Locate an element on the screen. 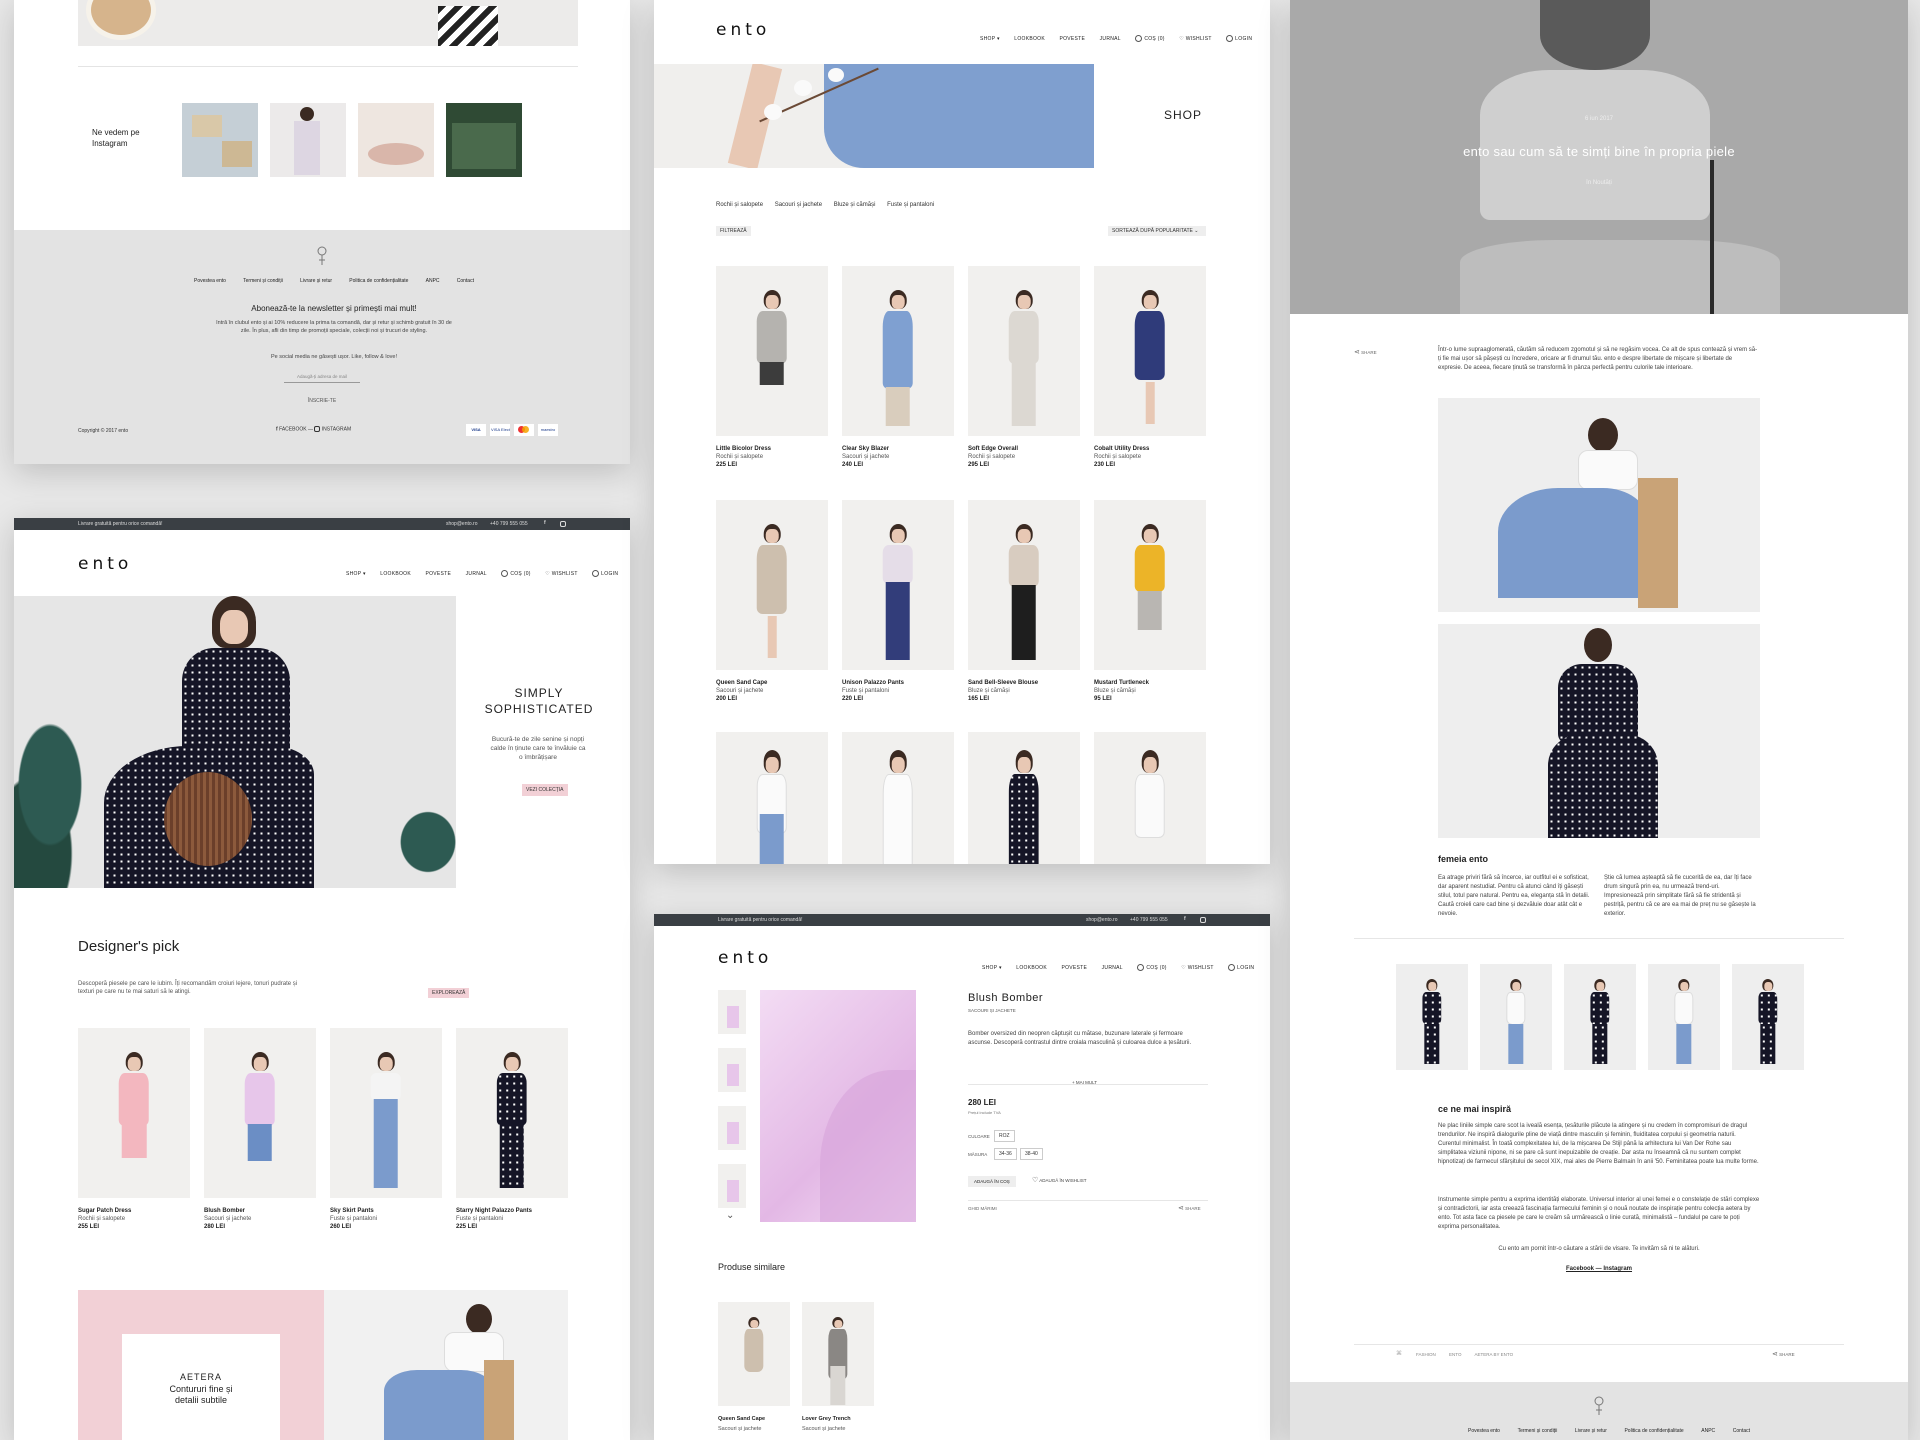  facebook-link: FACEBOOK is located at coordinates (293, 429).